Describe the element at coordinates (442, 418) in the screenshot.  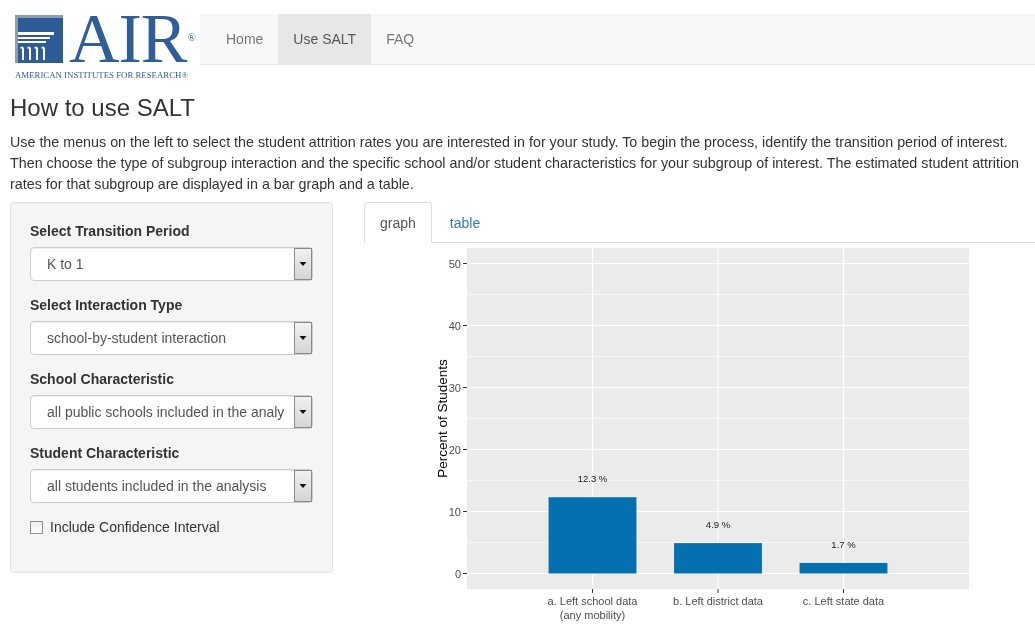
I see `axis-title: Percent of Students` at that location.